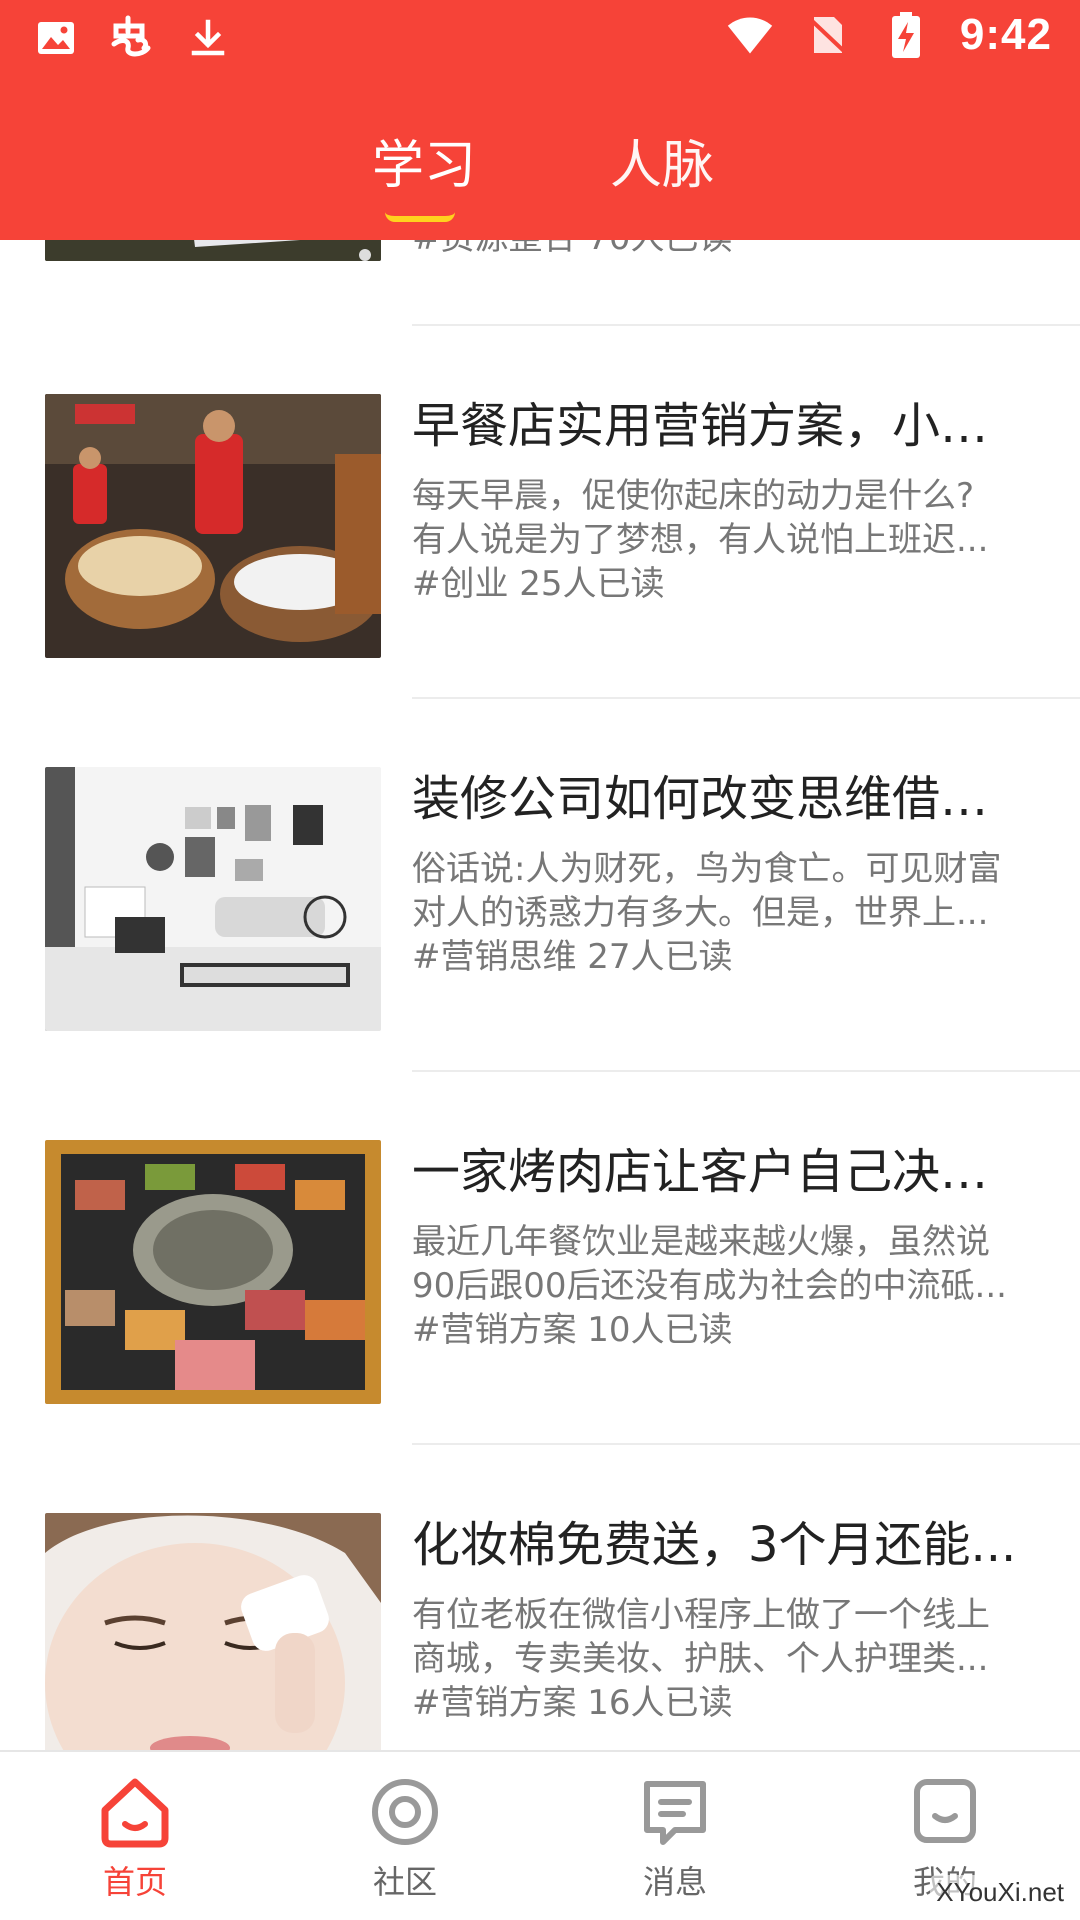 The width and height of the screenshot is (1080, 1920). What do you see at coordinates (1000, 1892) in the screenshot?
I see `watermark: XYouXi.net` at bounding box center [1000, 1892].